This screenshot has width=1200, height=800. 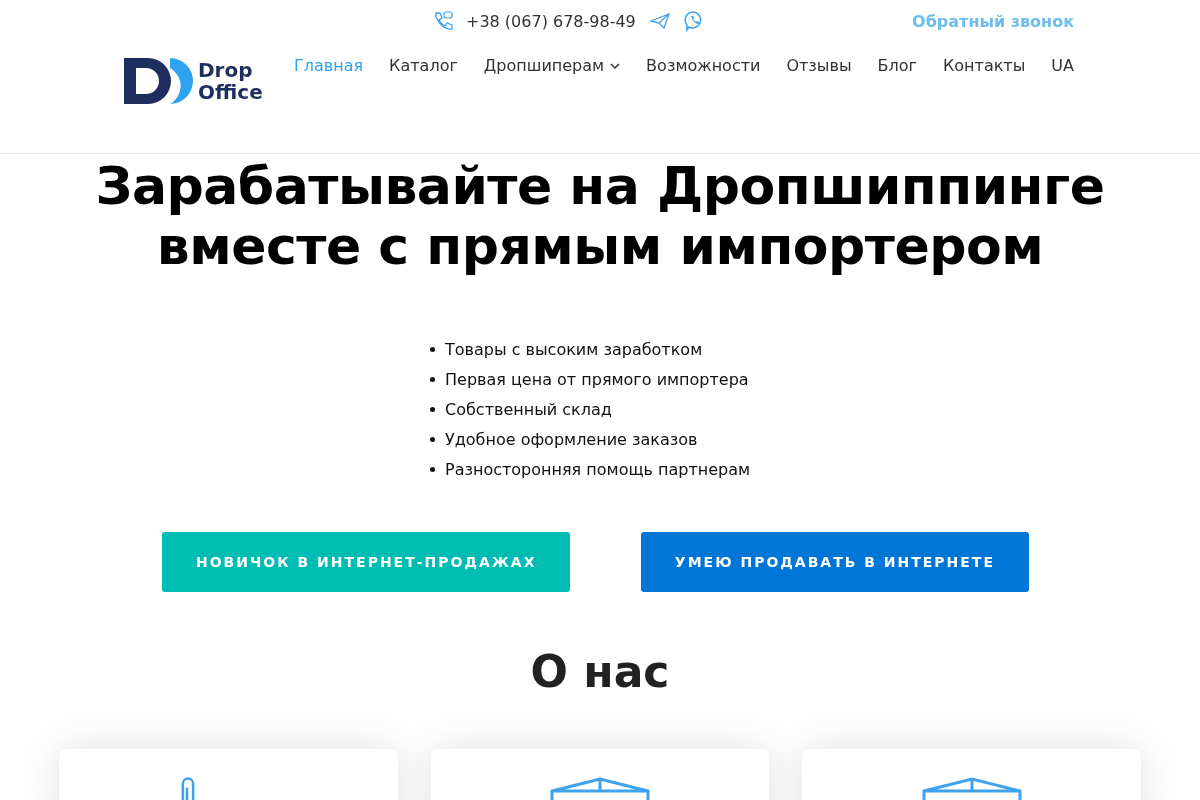 What do you see at coordinates (600, 671) in the screenshot?
I see `section-heading: О нас` at bounding box center [600, 671].